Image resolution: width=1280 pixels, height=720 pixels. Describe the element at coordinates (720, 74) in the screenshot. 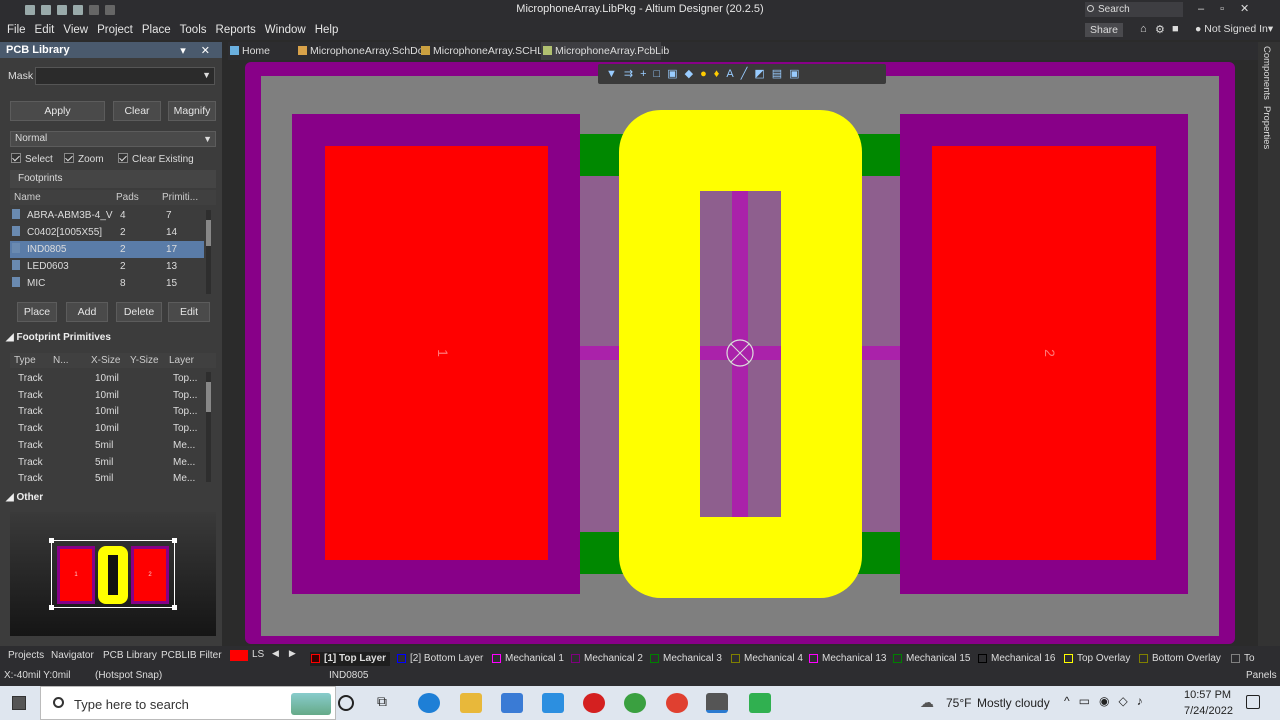

I see `via-icon: ♦` at that location.